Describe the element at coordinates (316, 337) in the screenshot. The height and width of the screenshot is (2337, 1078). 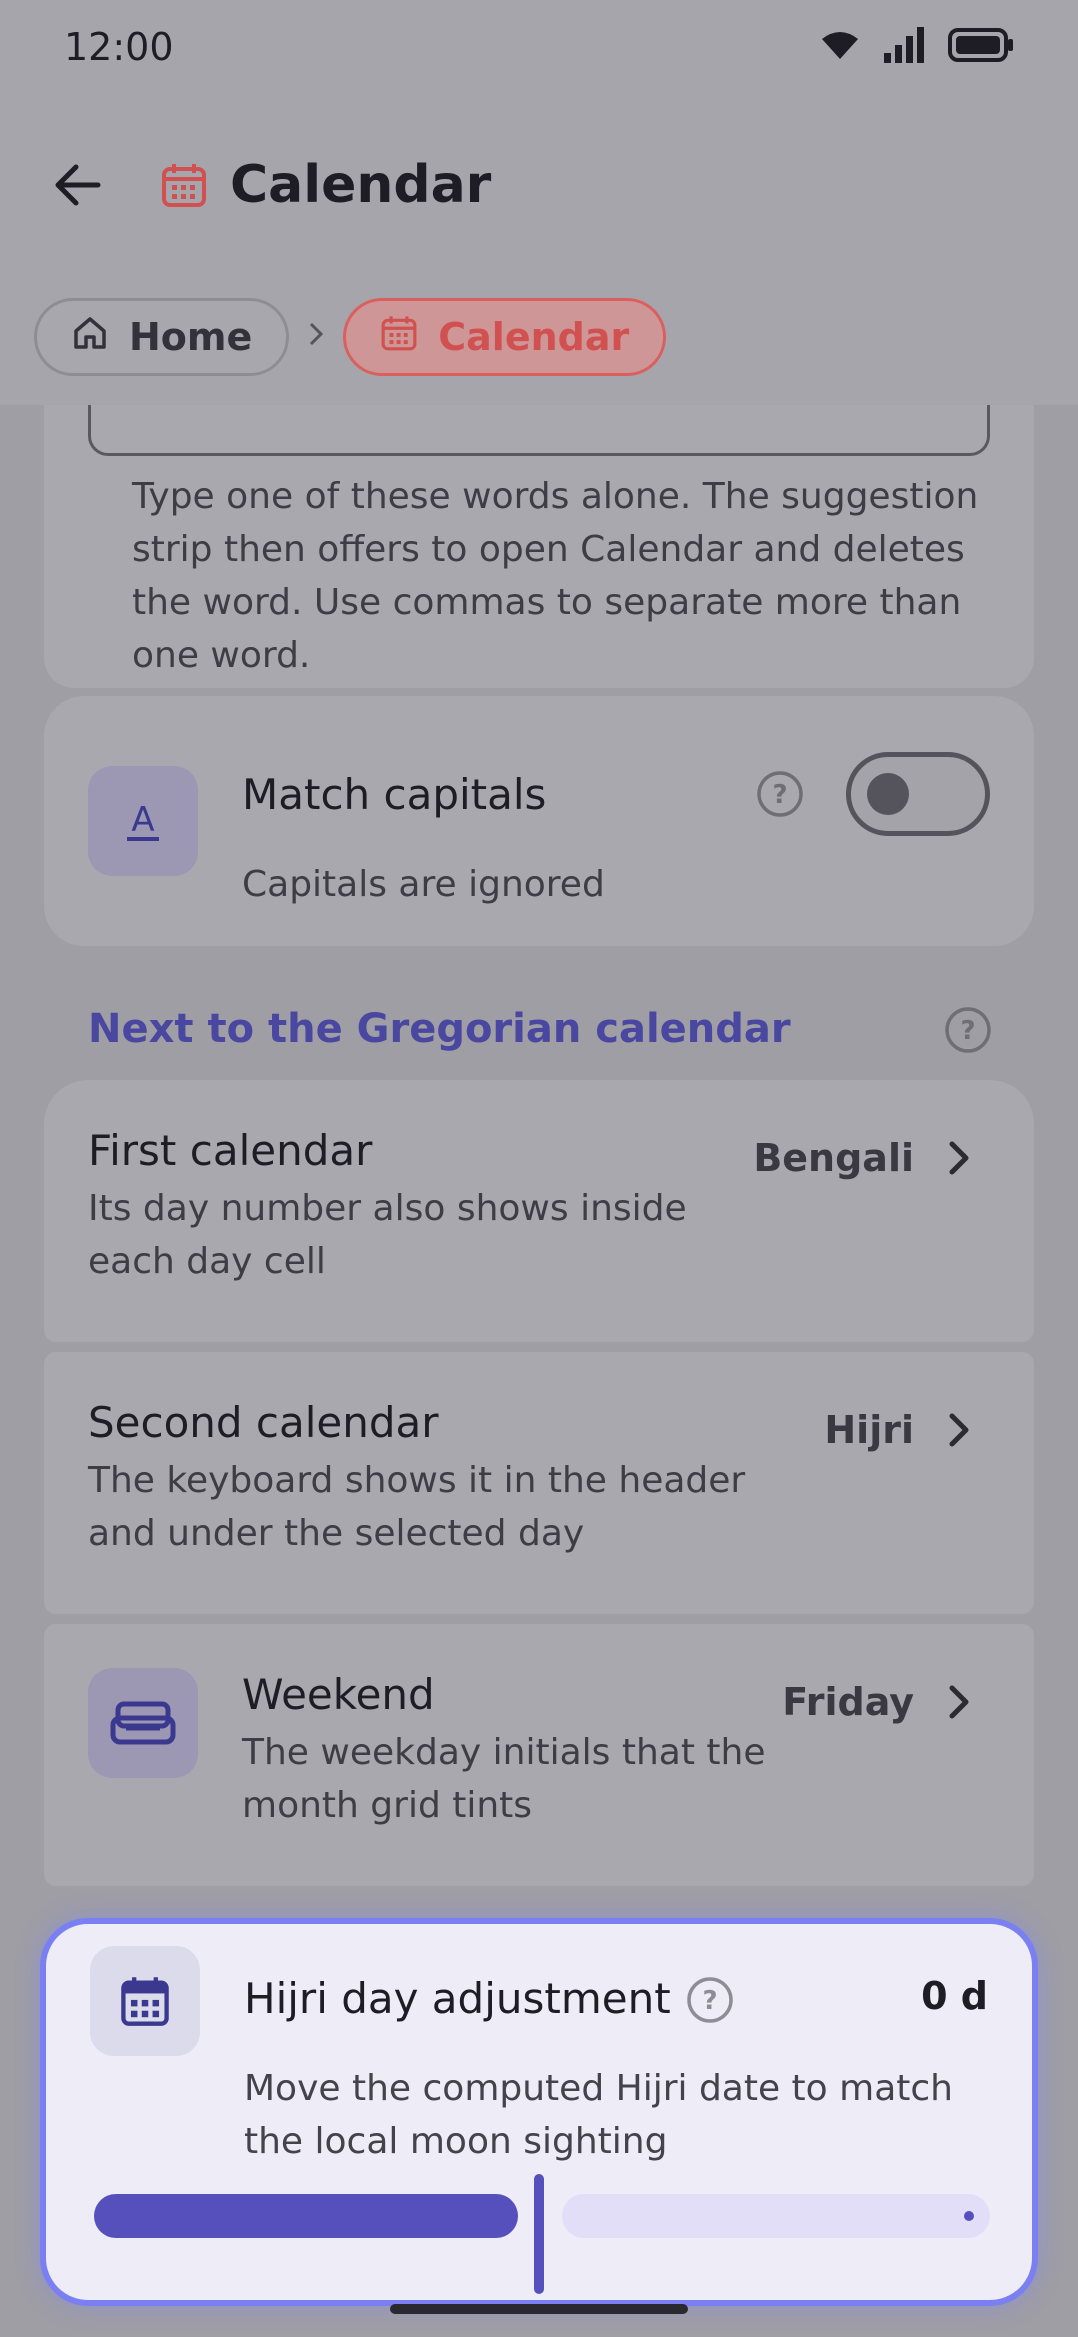
I see `breadcrumb-separator-icon` at that location.